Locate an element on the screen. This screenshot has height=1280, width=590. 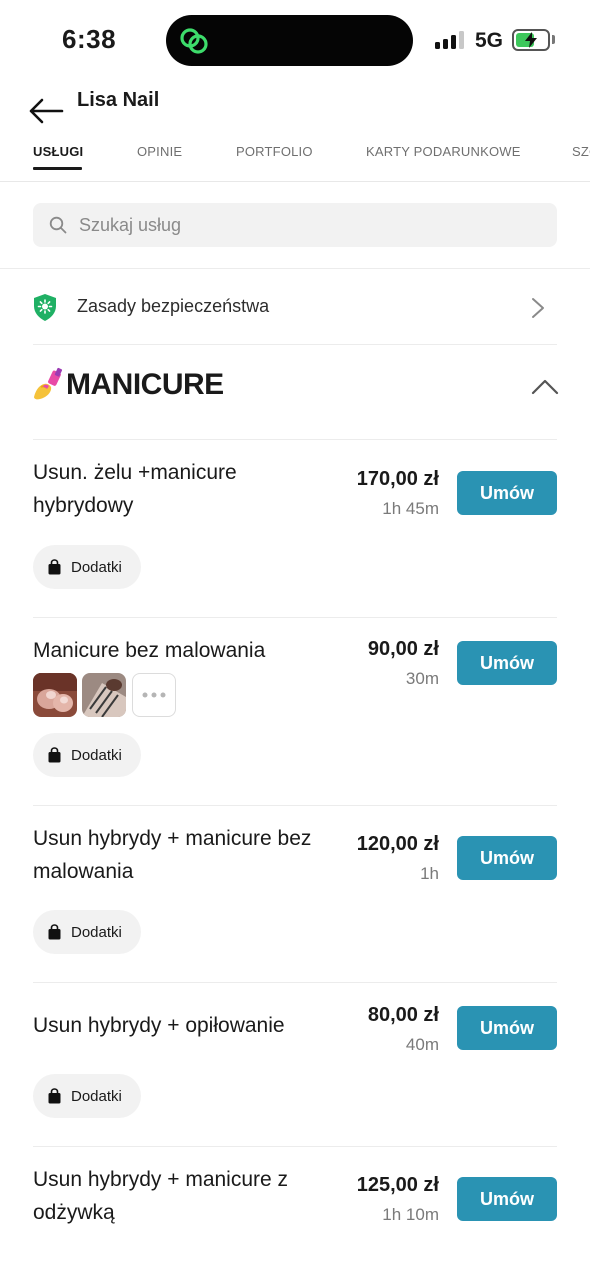
service-duration: 1h is located at coordinates (429, 873).